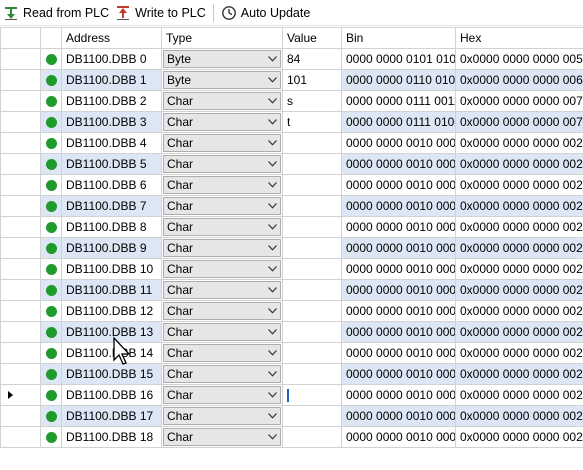  Describe the element at coordinates (312, 38) in the screenshot. I see `header-value: Value` at that location.